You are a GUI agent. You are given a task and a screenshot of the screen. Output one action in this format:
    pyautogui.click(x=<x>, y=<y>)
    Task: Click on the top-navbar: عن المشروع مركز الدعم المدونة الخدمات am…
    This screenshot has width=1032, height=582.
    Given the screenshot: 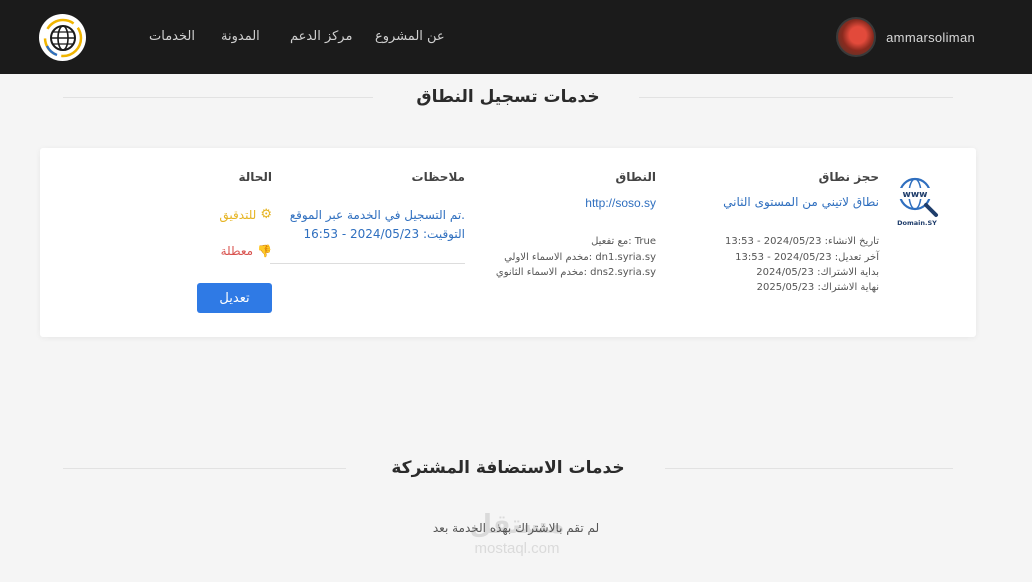 What is the action you would take?
    pyautogui.click(x=516, y=37)
    